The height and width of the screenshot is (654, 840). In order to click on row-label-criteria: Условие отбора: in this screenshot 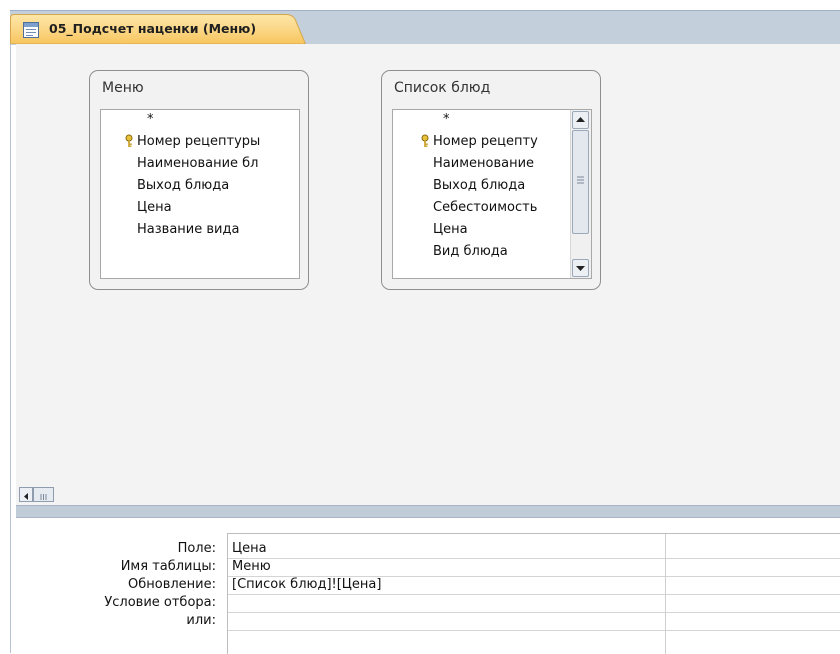, I will do `click(160, 602)`.